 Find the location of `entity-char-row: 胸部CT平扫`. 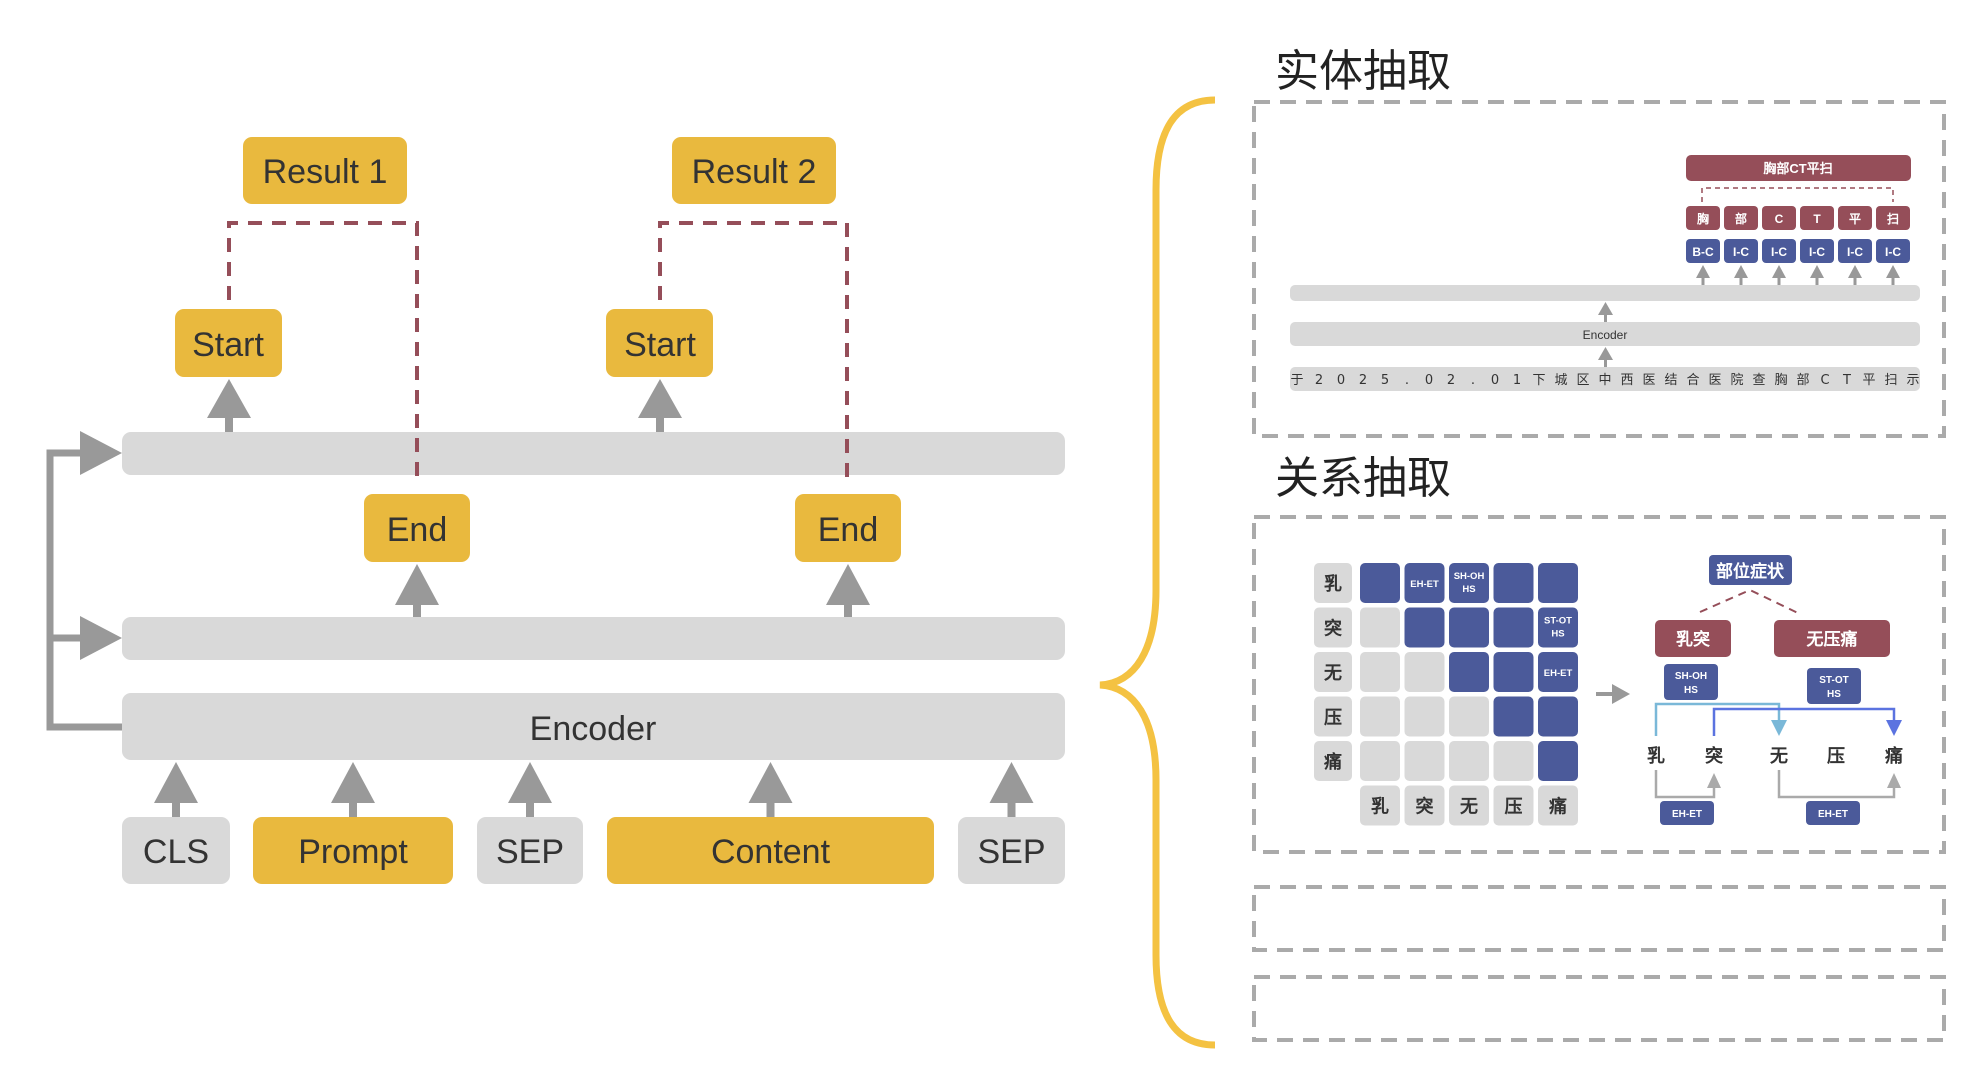

entity-char-row: 胸部CT平扫 is located at coordinates (1798, 218).